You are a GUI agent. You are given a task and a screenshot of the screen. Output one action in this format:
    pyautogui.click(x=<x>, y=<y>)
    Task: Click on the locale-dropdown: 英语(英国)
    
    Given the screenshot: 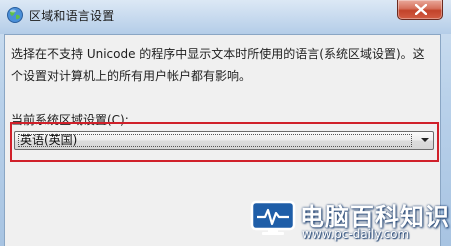 What is the action you would take?
    pyautogui.click(x=224, y=140)
    